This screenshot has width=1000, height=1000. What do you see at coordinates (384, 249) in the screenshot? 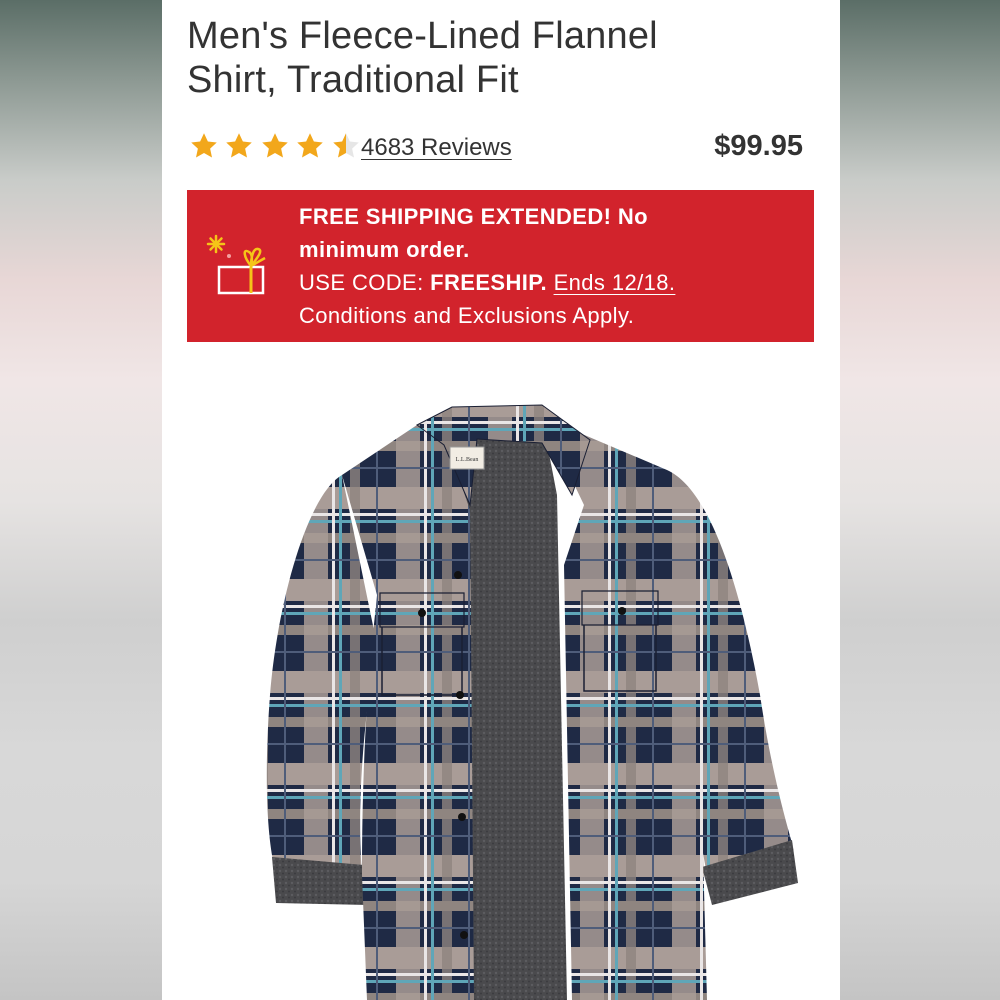
I see `promo-headline-line2: minimum order.` at bounding box center [384, 249].